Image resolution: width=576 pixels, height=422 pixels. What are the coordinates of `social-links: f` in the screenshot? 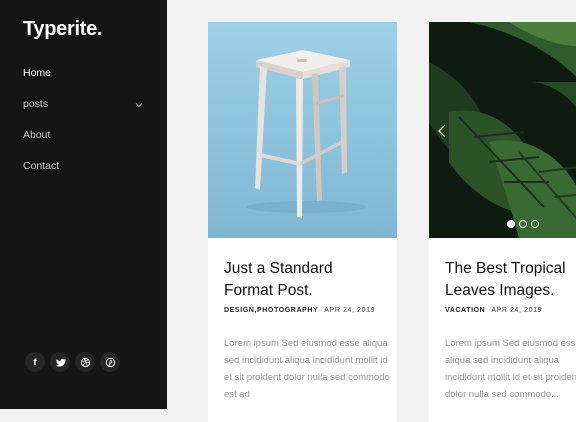 It's located at (72, 362).